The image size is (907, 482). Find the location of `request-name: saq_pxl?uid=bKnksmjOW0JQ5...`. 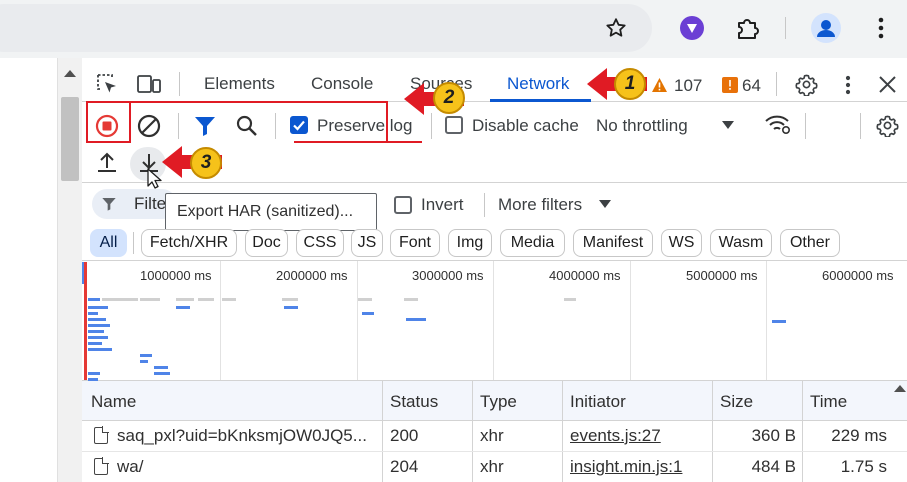

request-name: saq_pxl?uid=bKnksmjOW0JQ5... is located at coordinates (242, 436).